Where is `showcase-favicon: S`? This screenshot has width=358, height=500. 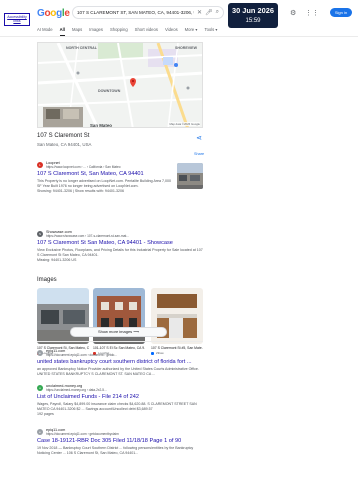 showcase-favicon: S is located at coordinates (40, 234).